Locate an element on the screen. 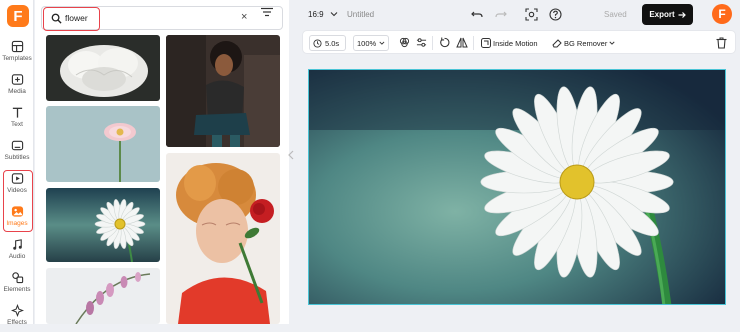 The height and width of the screenshot is (332, 740). subtitles-icon is located at coordinates (17, 145).